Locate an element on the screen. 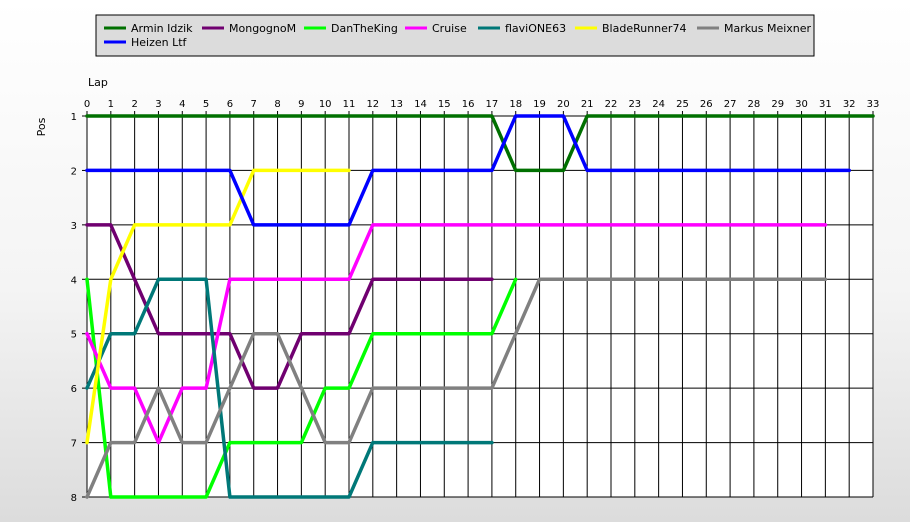 The image size is (910, 522). x-tick-label: 24 is located at coordinates (658, 104).